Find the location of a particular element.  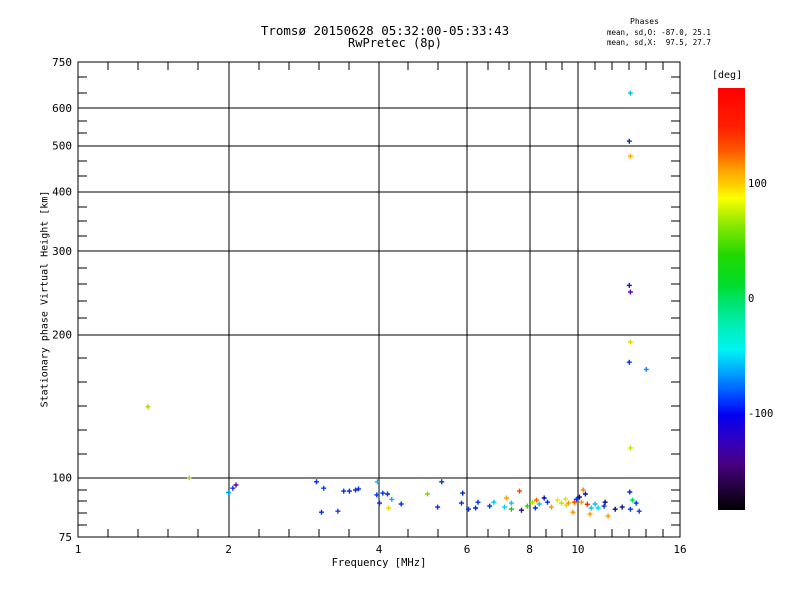

svg-text: 16 is located at coordinates (679, 549).